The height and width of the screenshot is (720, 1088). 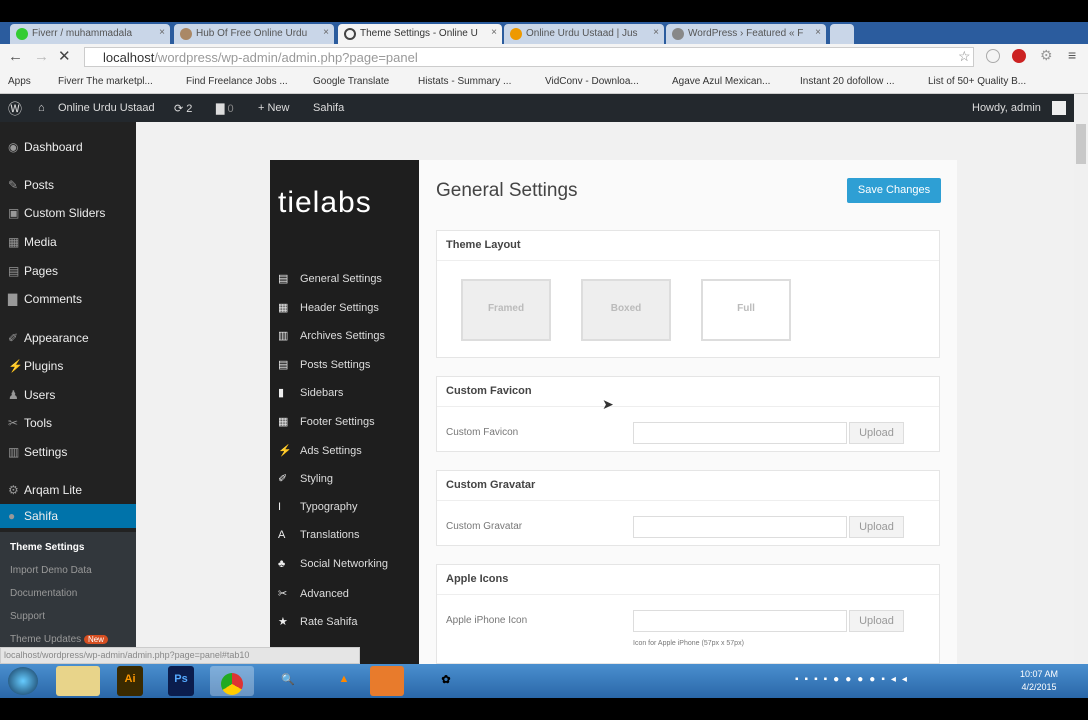 I want to click on system-tray-icons: ▪▪▪▪●●●●▪◂◂, so click(x=854, y=679).